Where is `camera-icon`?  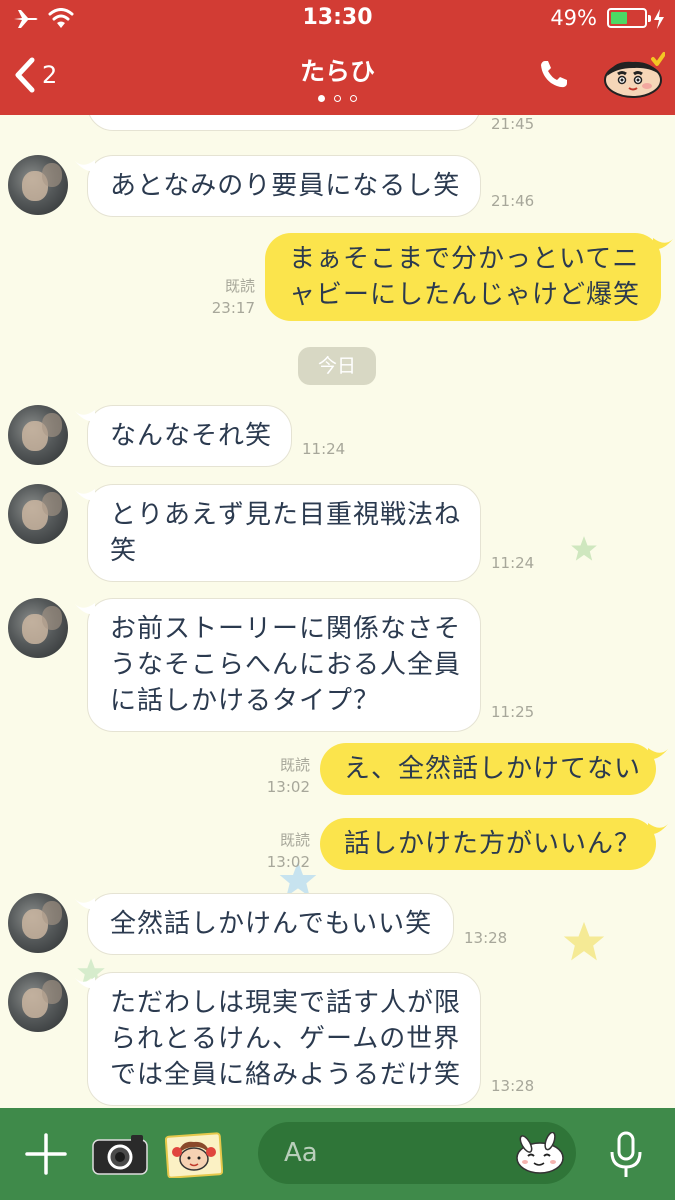
camera-icon is located at coordinates (120, 1155).